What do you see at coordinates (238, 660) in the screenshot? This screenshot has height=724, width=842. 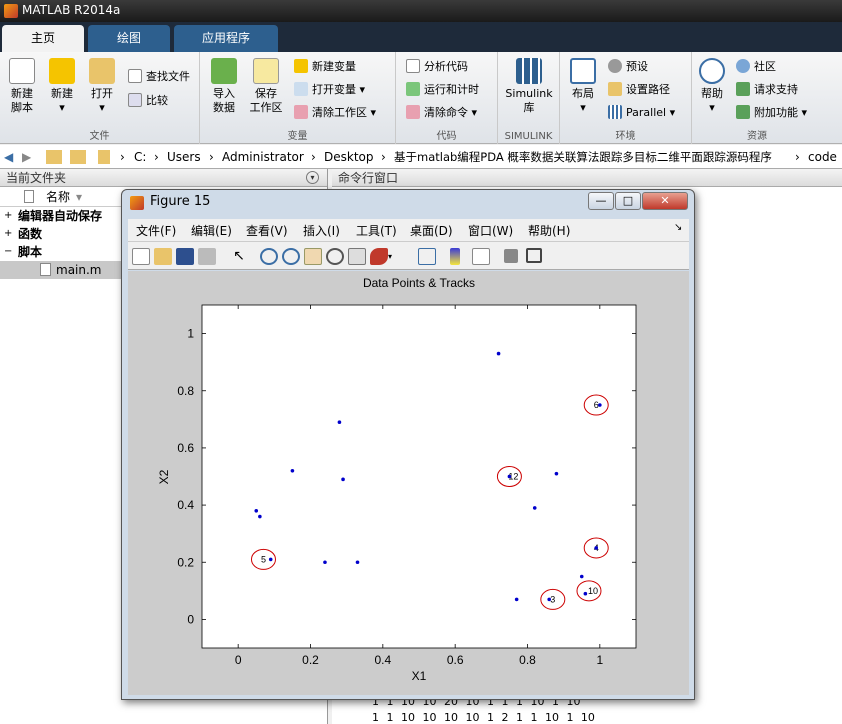 I see `x-tick-label: 0` at bounding box center [238, 660].